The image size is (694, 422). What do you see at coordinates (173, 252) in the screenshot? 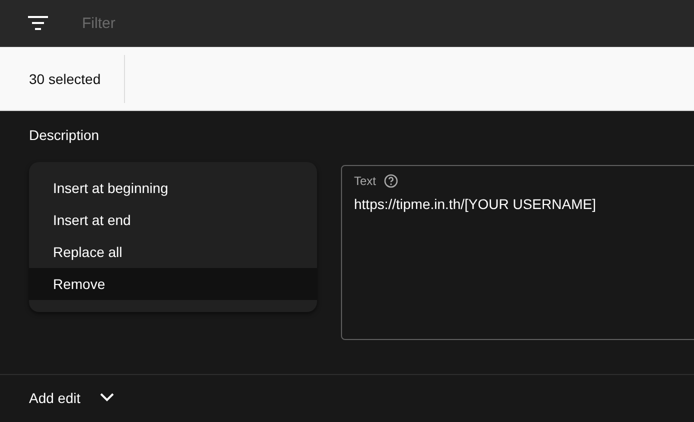
I see `menu-item: Replace all` at bounding box center [173, 252].